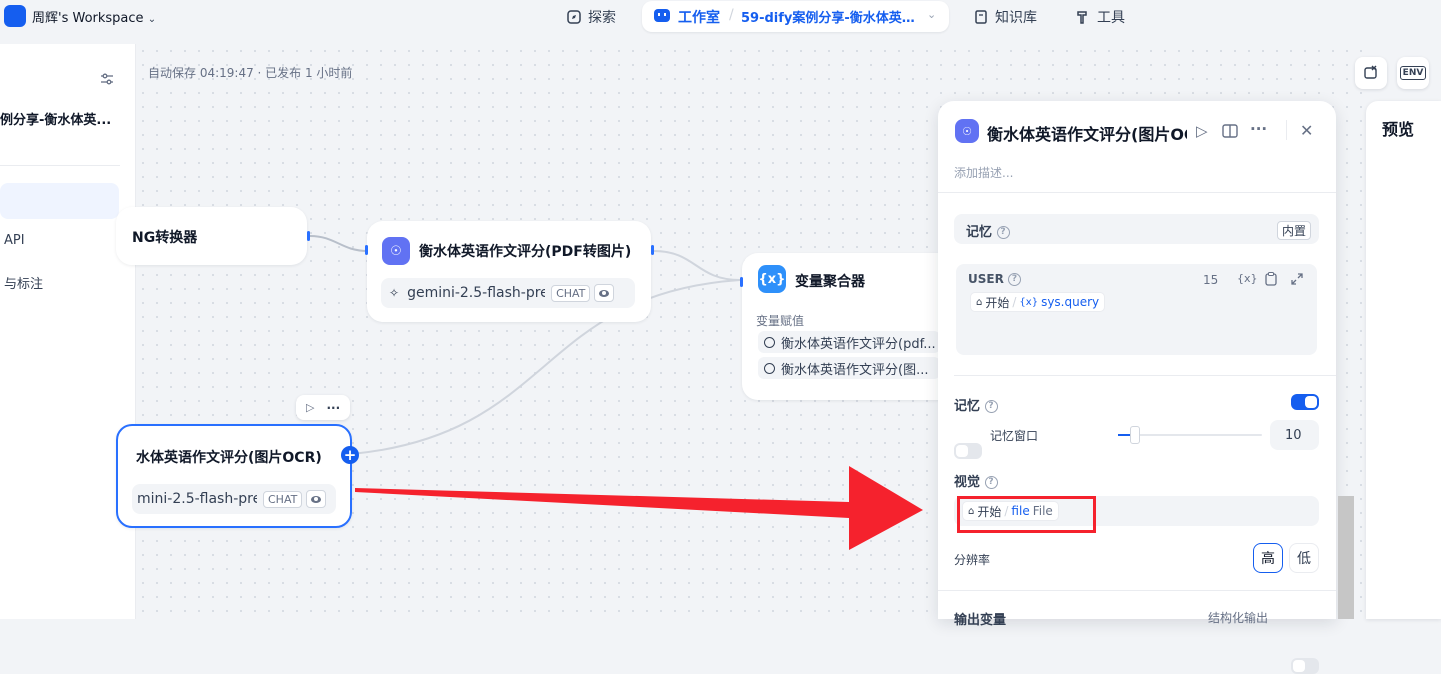 This screenshot has width=1441, height=674. I want to click on memory-window-input: 10, so click(1294, 435).